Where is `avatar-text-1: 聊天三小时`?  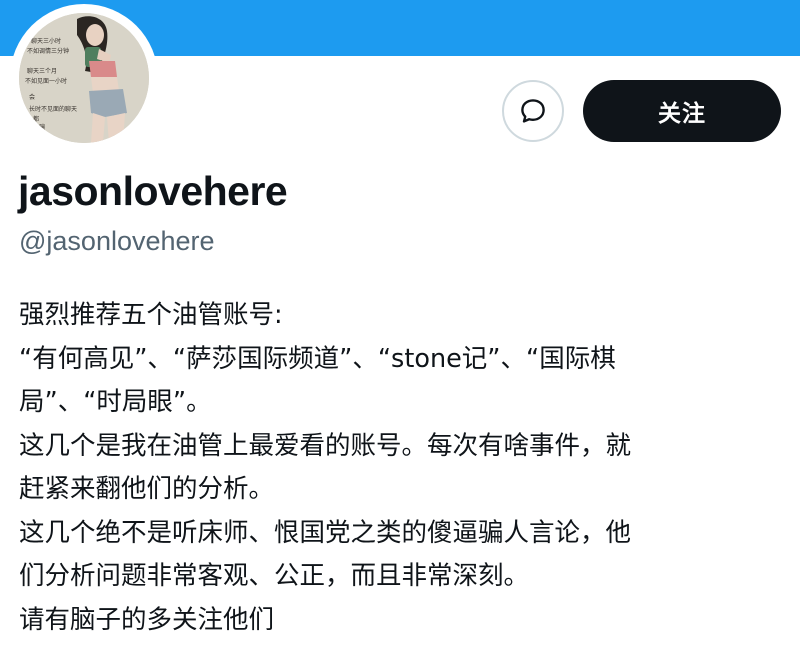
avatar-text-1: 聊天三小时 is located at coordinates (46, 41).